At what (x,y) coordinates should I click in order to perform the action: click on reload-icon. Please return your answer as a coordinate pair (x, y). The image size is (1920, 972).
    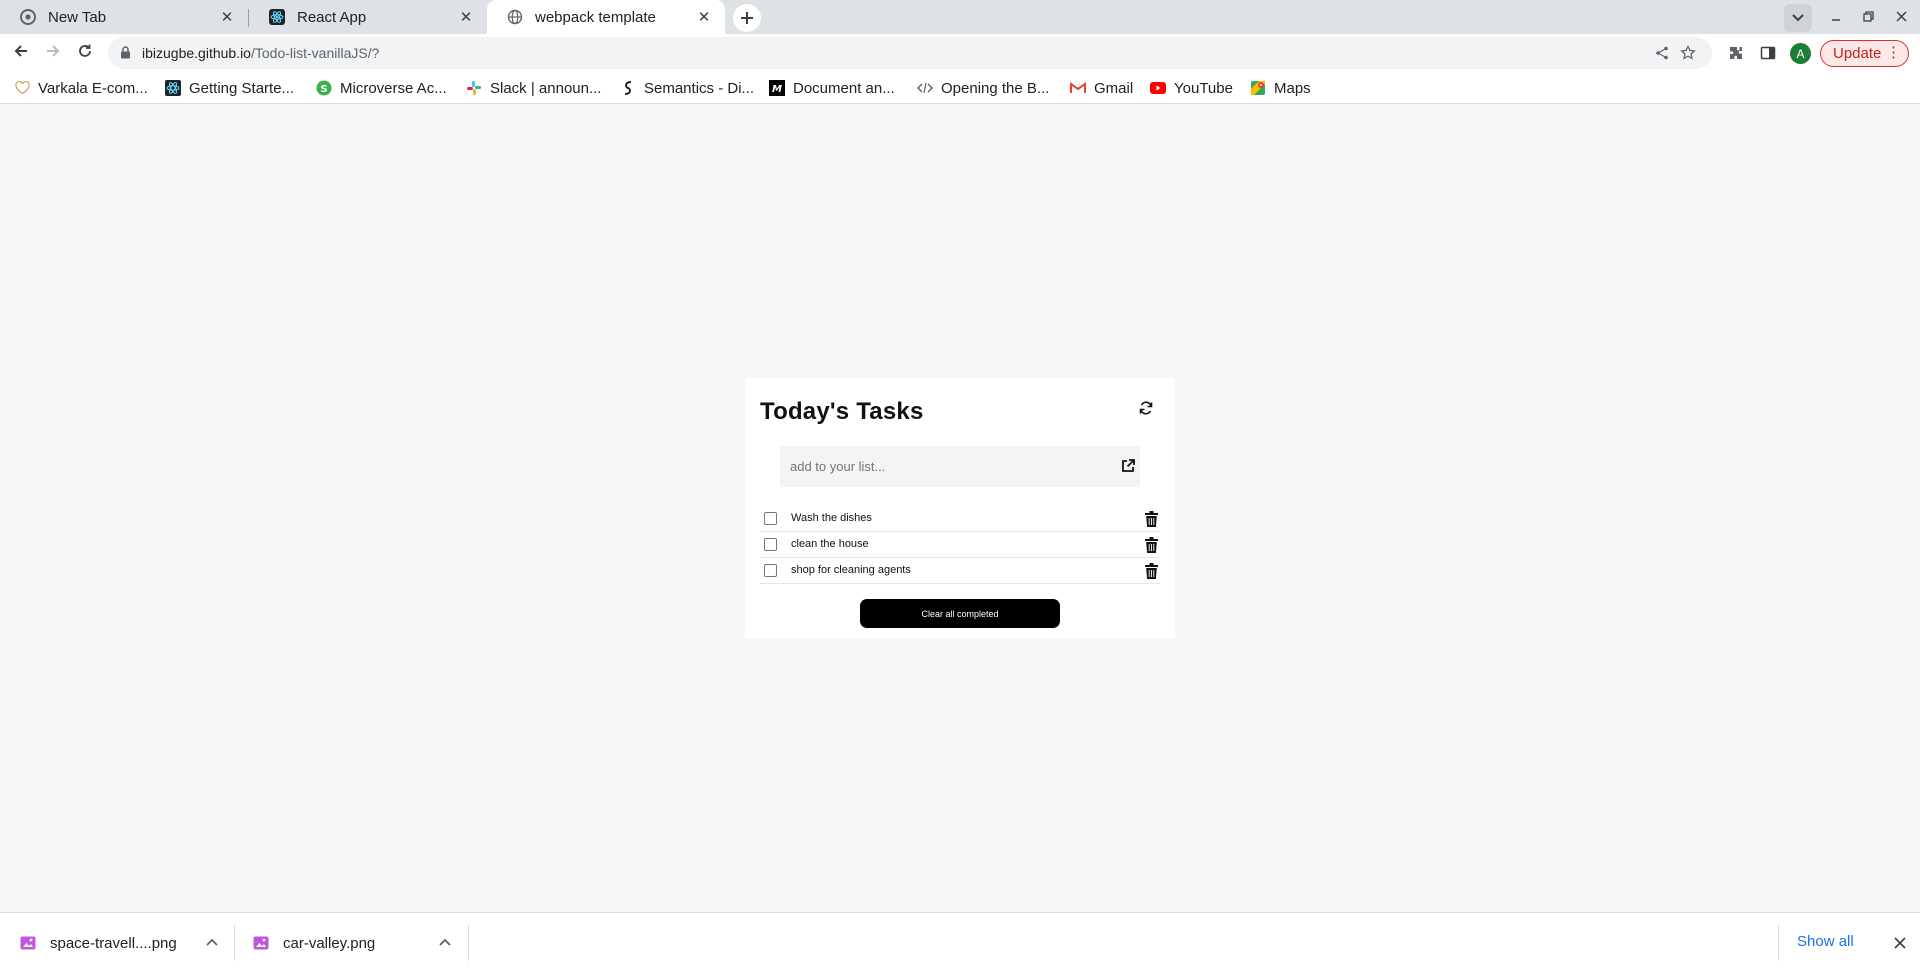
    Looking at the image, I should click on (85, 53).